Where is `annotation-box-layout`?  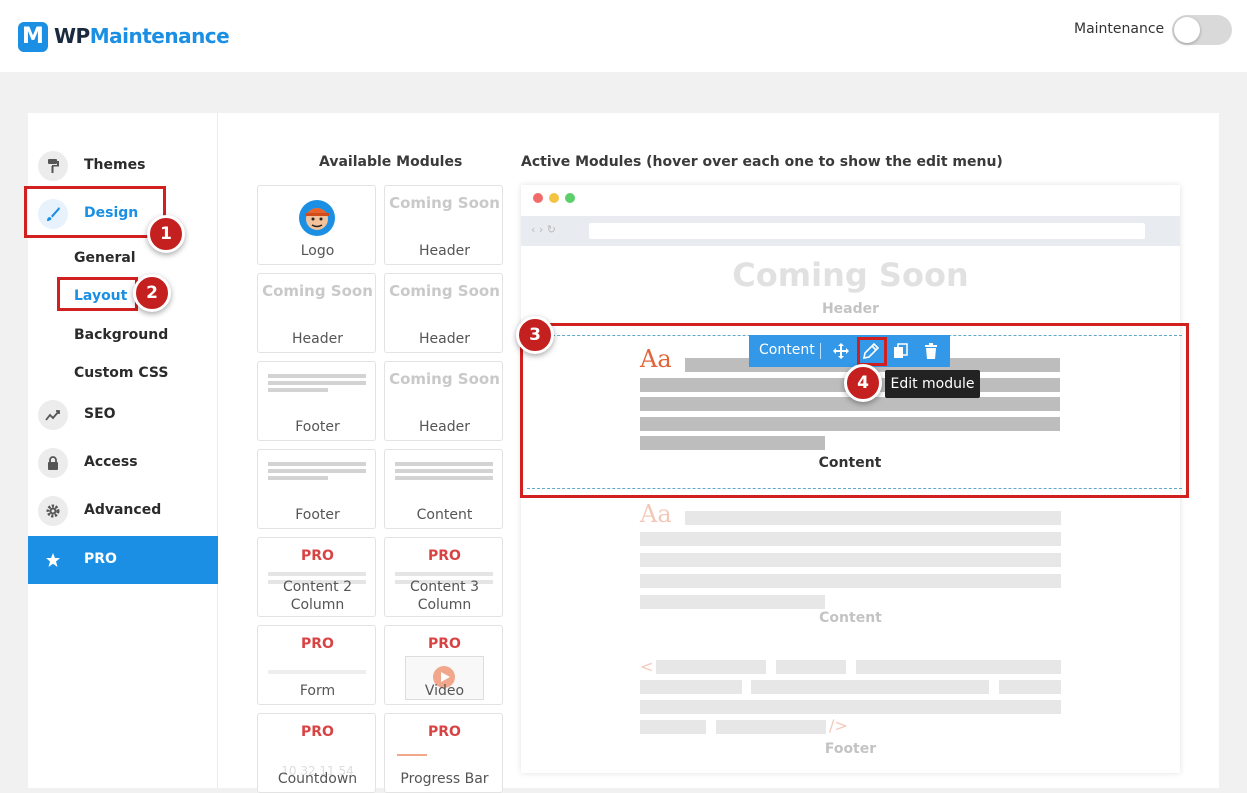 annotation-box-layout is located at coordinates (97, 294).